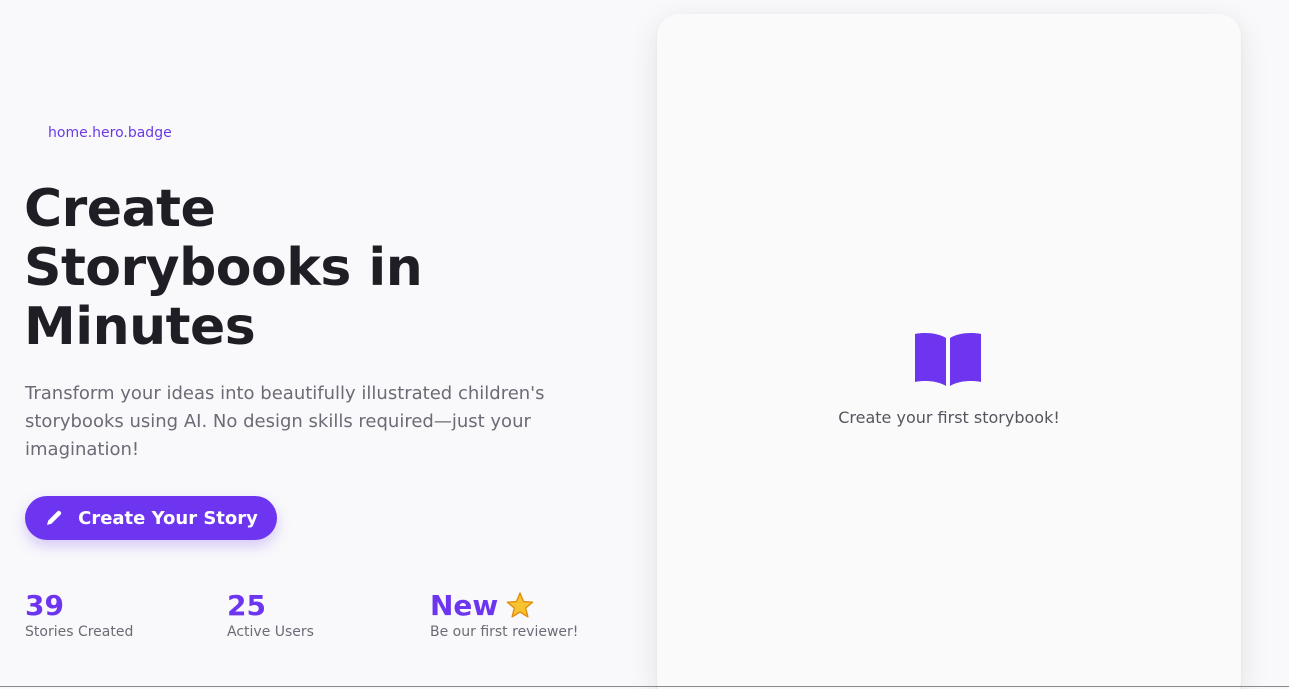 The image size is (1289, 689). Describe the element at coordinates (246, 605) in the screenshot. I see `stat-value-text: 25` at that location.